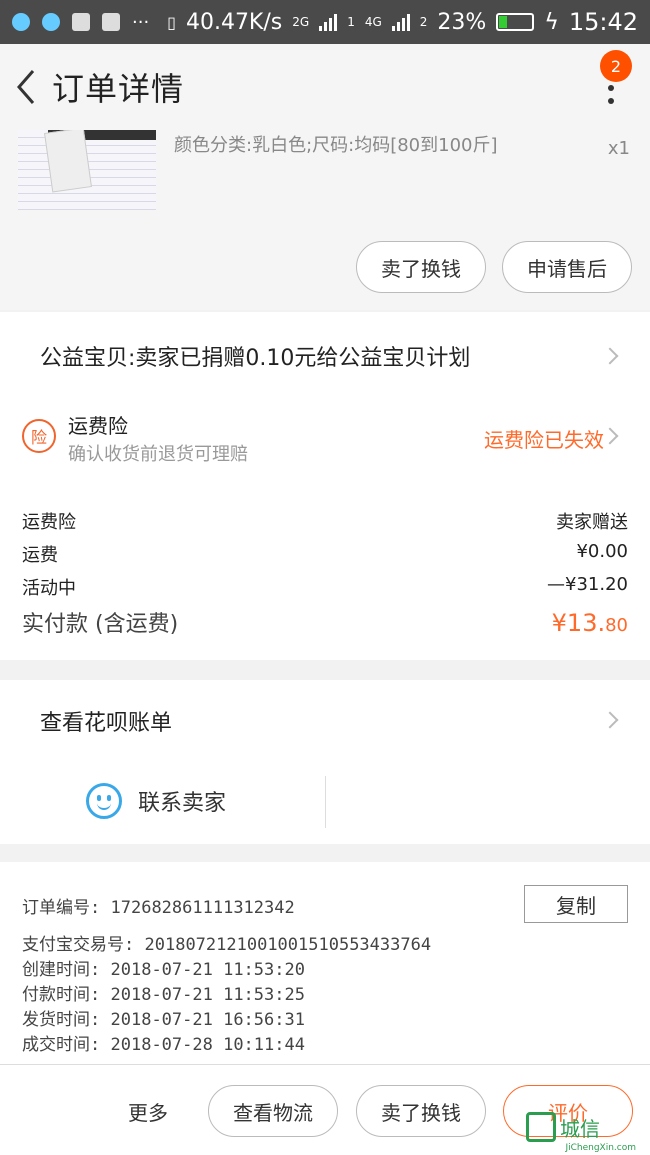  I want to click on headset-icon, so click(21, 22).